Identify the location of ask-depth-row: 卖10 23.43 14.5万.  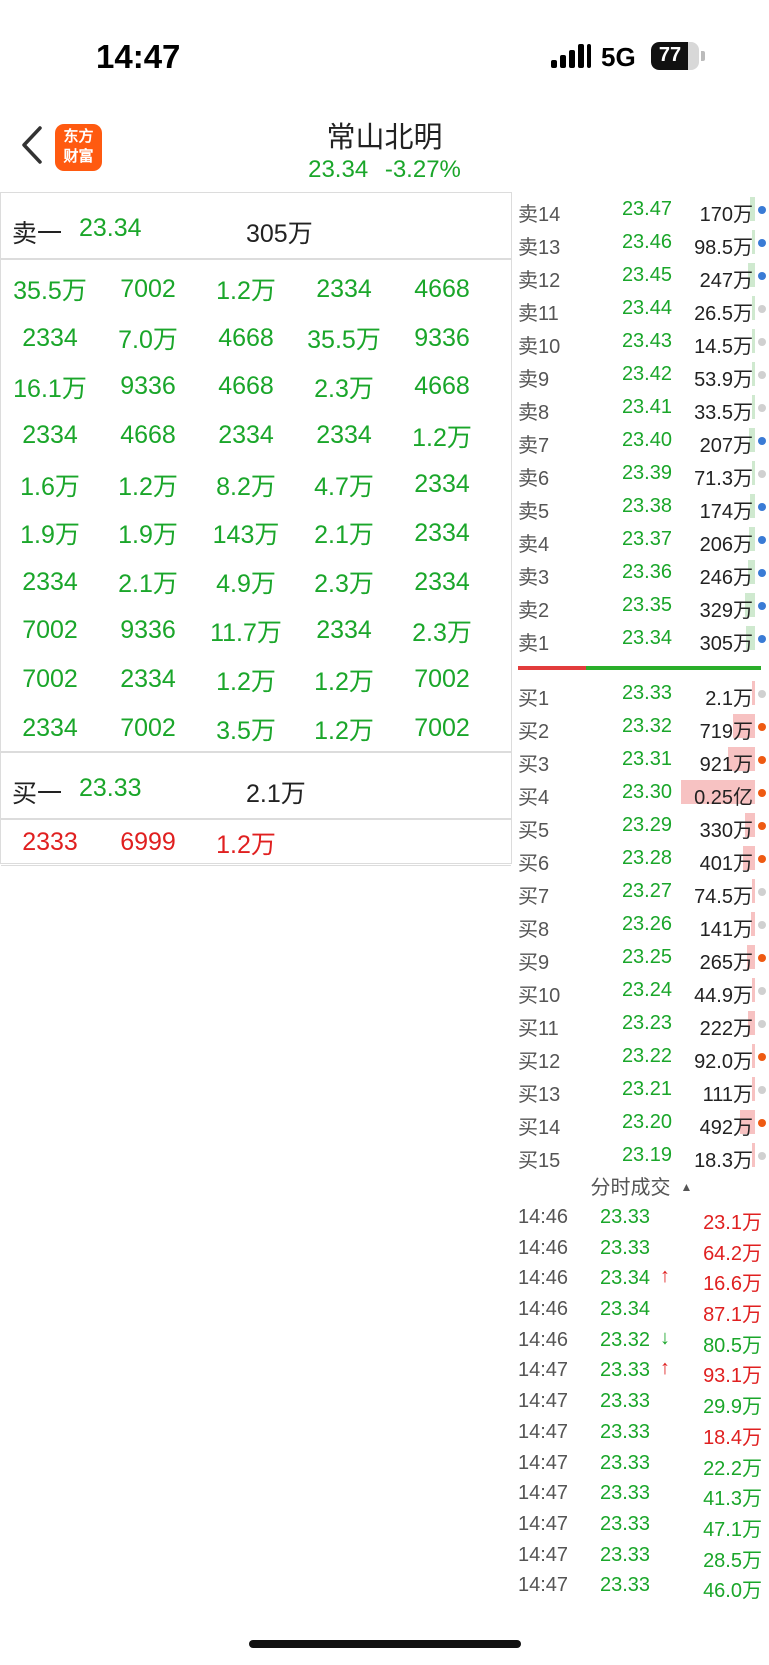
(641, 341).